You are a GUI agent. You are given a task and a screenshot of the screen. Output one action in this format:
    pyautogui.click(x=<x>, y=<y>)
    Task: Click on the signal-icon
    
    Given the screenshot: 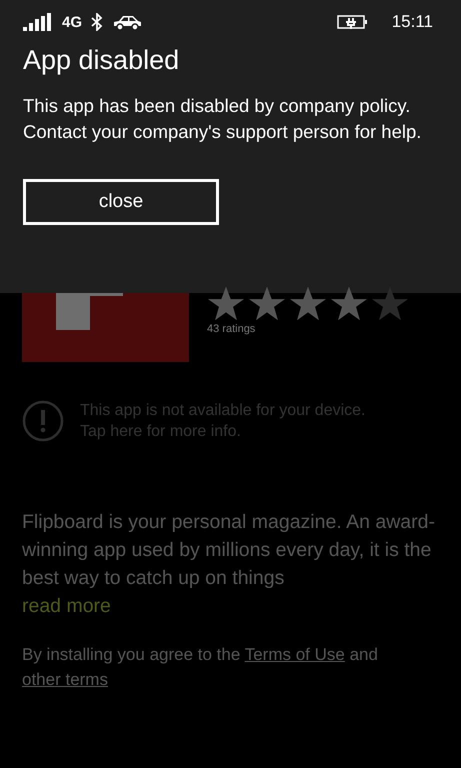 What is the action you would take?
    pyautogui.click(x=38, y=22)
    